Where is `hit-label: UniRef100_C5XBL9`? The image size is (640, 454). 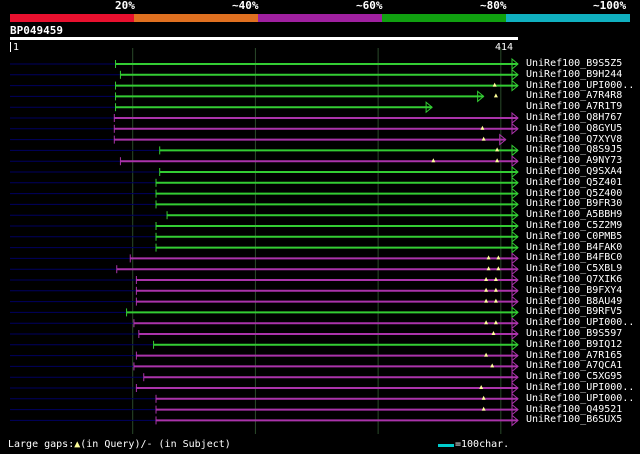
hit-label: UniRef100_C5XBL9 is located at coordinates (574, 268).